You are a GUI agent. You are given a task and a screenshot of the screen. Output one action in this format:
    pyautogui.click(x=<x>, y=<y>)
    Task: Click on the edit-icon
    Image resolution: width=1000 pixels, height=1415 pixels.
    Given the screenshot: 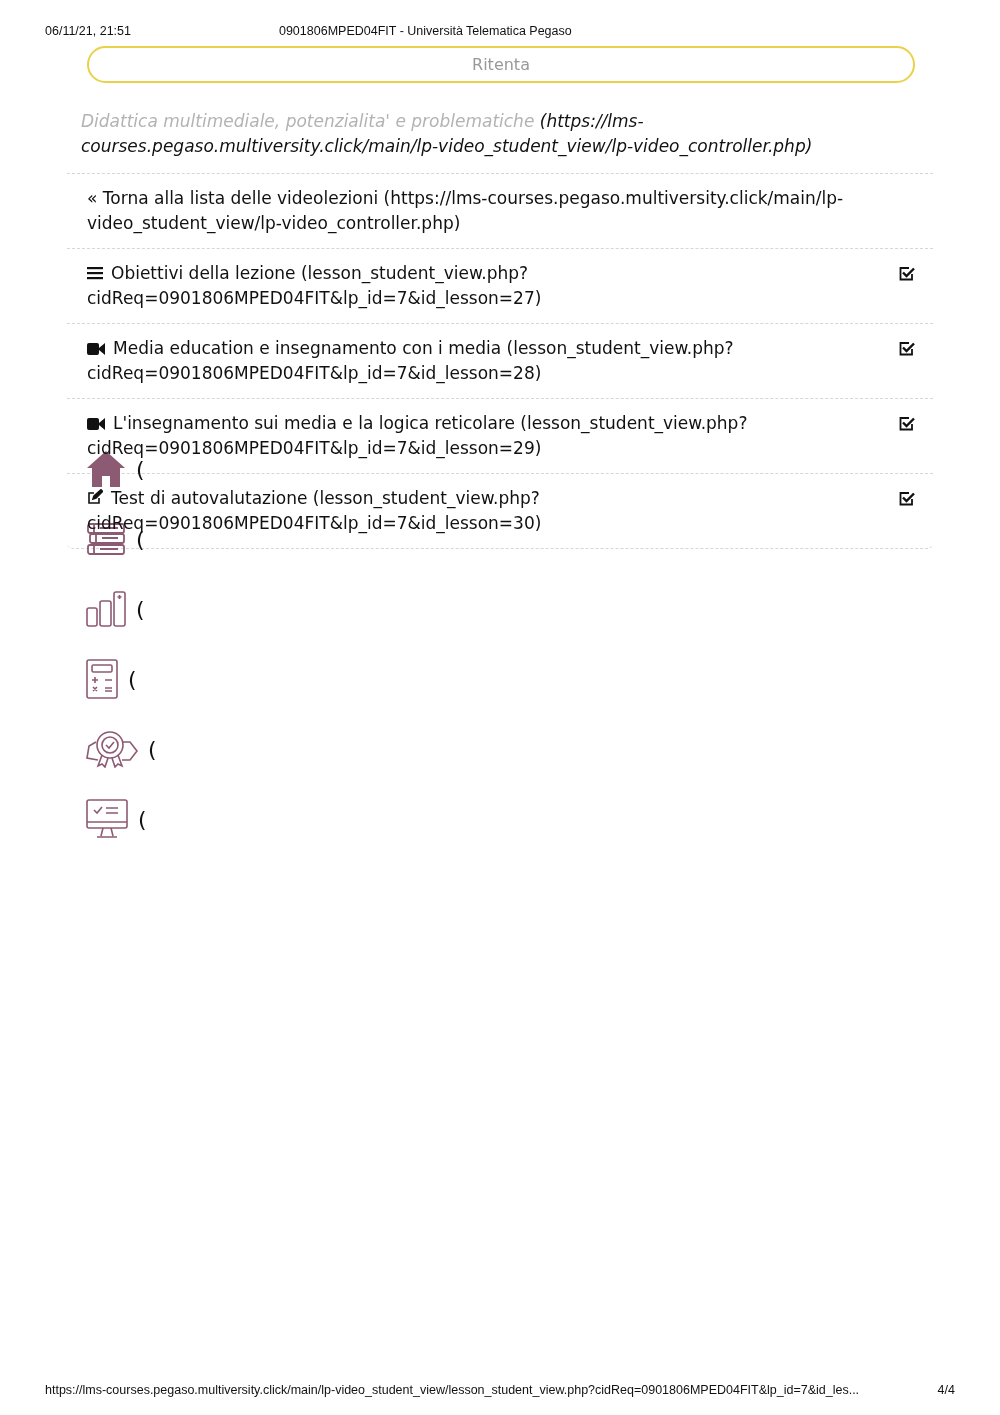 What is the action you would take?
    pyautogui.click(x=95, y=497)
    